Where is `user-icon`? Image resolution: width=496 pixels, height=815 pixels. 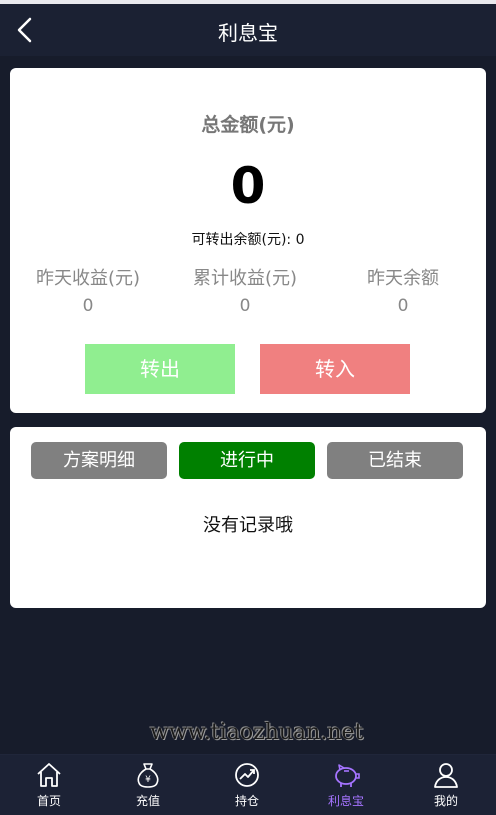 user-icon is located at coordinates (446, 775).